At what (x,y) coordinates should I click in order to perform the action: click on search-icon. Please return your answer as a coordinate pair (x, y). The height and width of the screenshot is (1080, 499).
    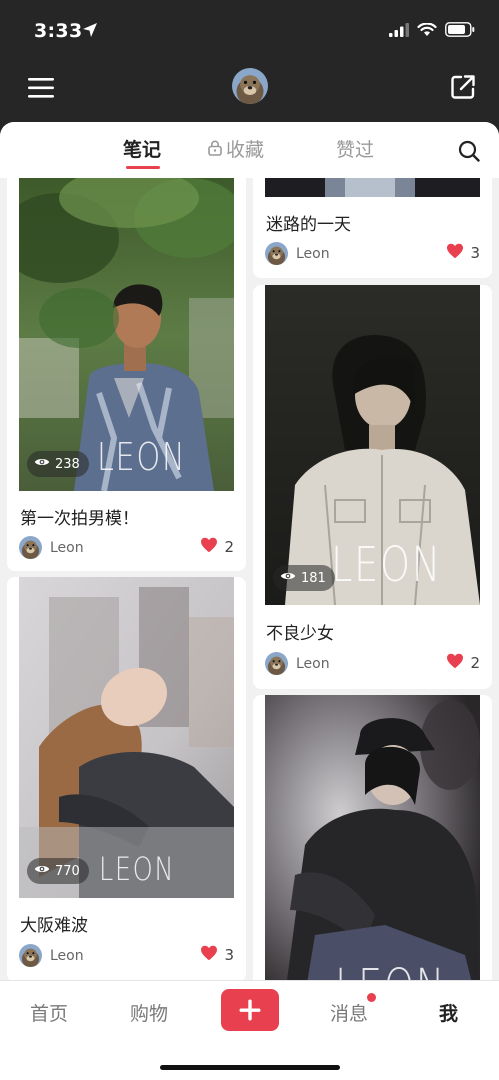
    Looking at the image, I should click on (469, 151).